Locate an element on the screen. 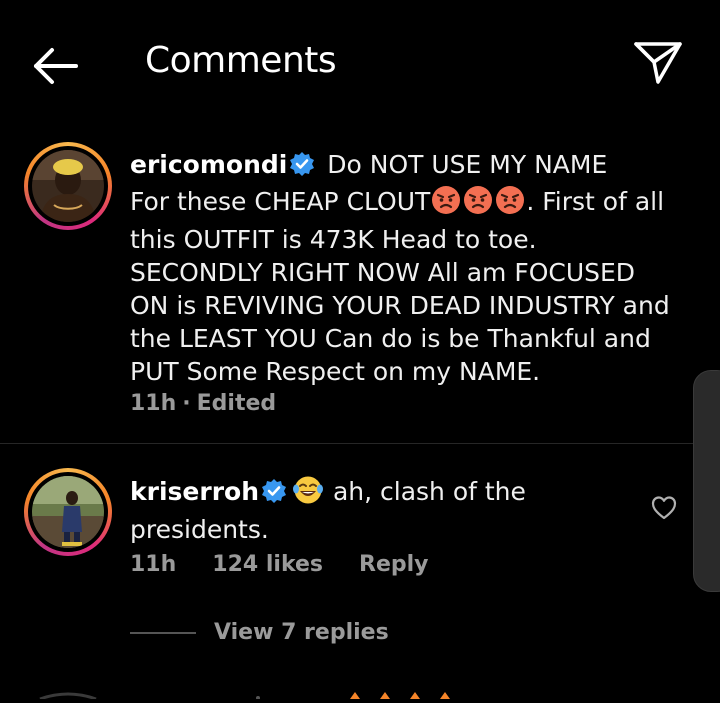  view-replies-button: View 7 replies is located at coordinates (301, 632).